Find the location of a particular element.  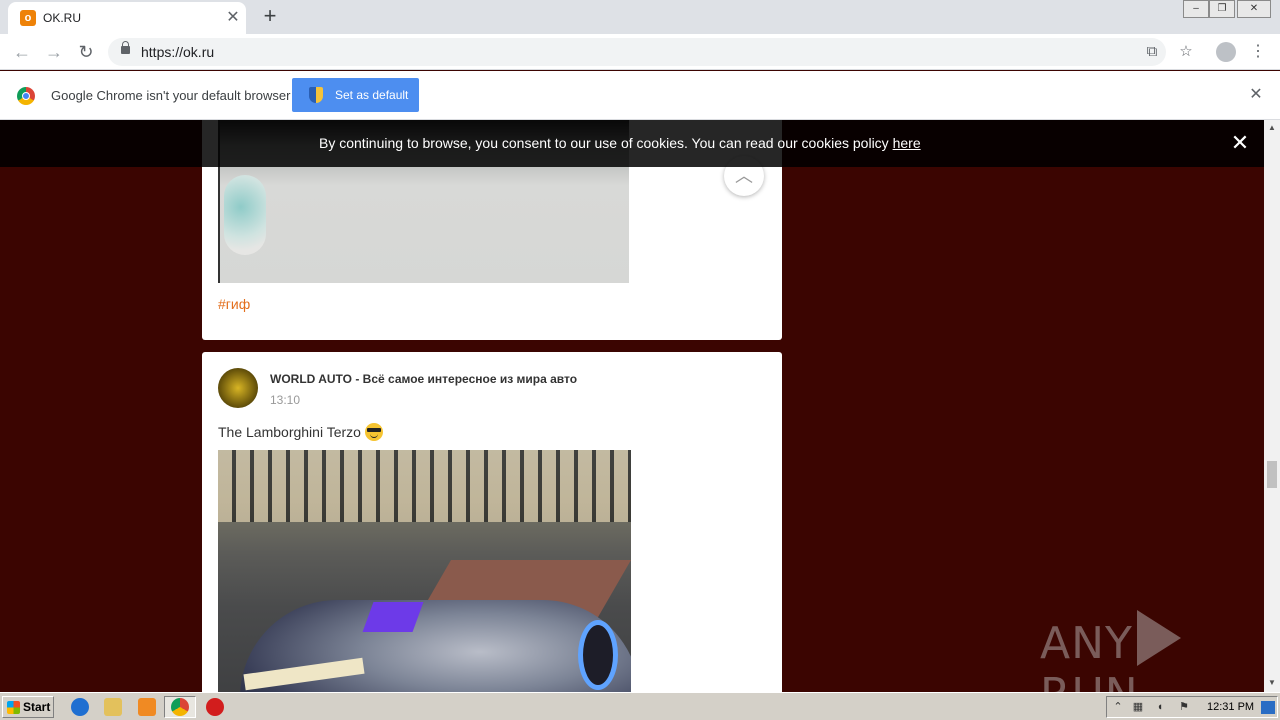

tab-title: OK.RU is located at coordinates (62, 18).